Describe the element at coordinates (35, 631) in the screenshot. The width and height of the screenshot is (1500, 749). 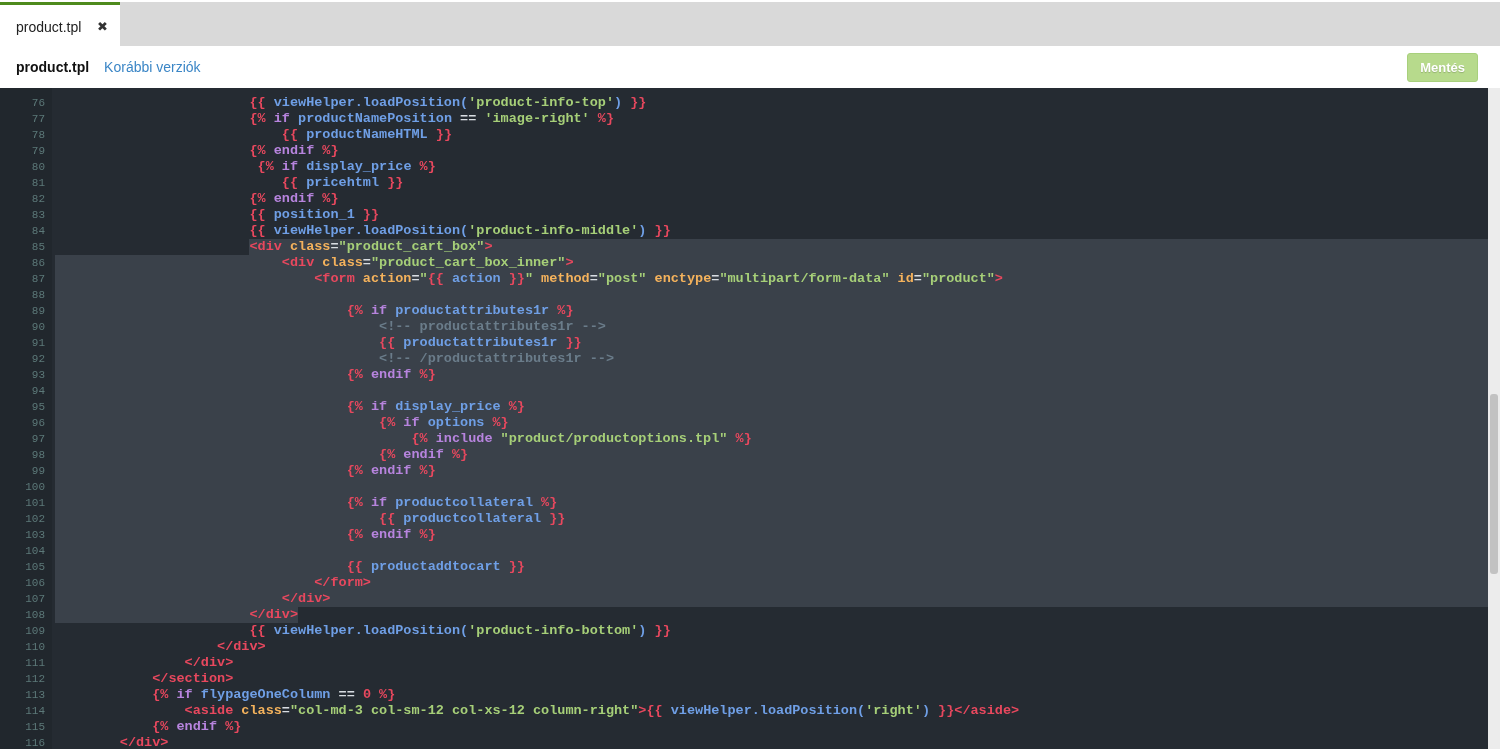
I see `line-number: 109` at that location.